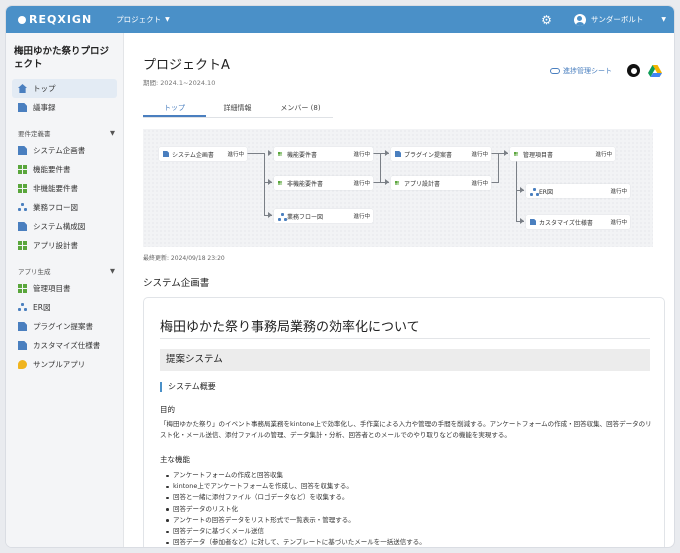  What do you see at coordinates (186, 65) in the screenshot?
I see `page-title: プロジェクトA` at bounding box center [186, 65].